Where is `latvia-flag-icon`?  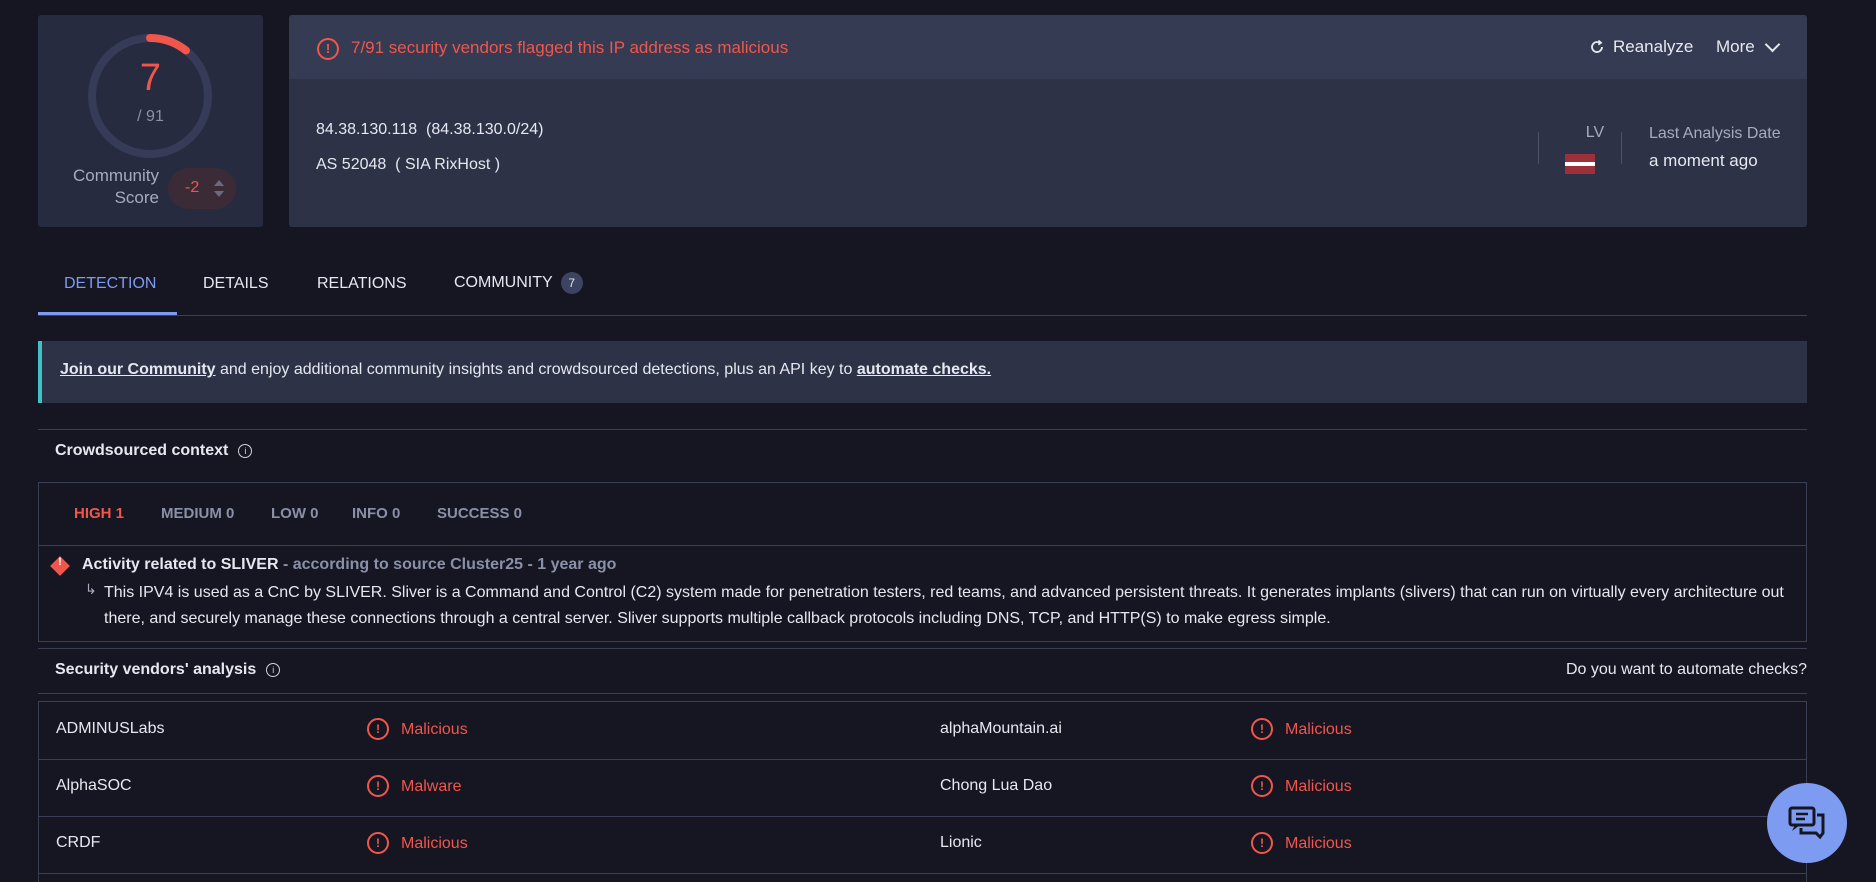
latvia-flag-icon is located at coordinates (1580, 164).